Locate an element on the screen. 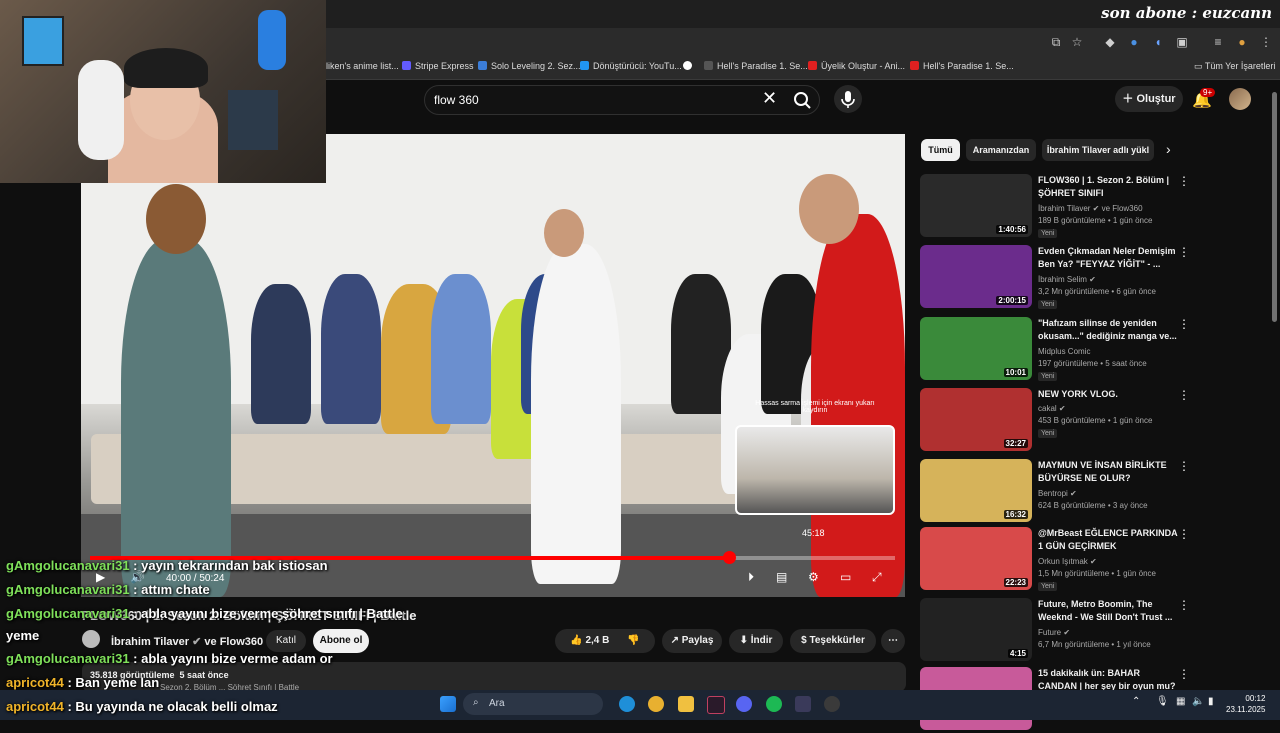 This screenshot has height=733, width=1280. mic-button is located at coordinates (848, 99).